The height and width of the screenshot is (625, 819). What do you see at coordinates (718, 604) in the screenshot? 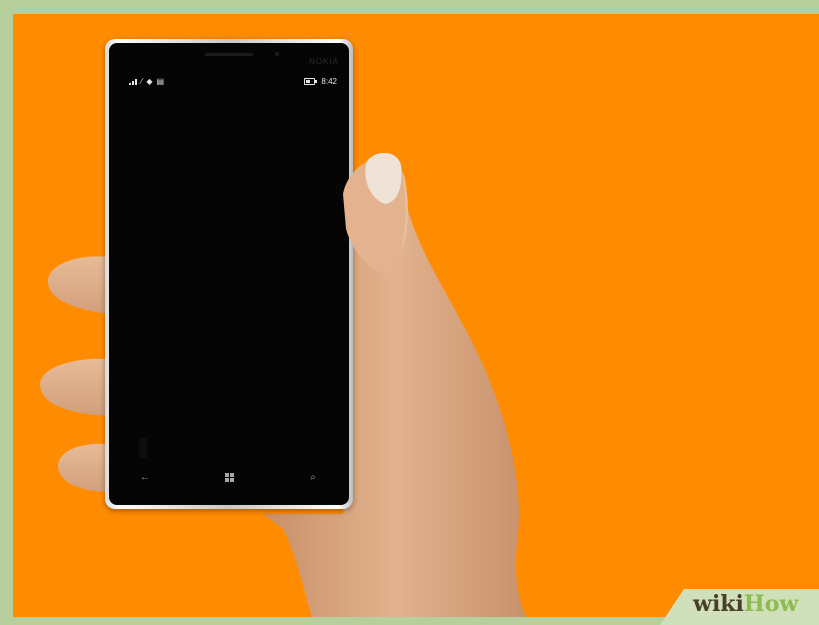
I see `watermark-wiki: wiki` at bounding box center [718, 604].